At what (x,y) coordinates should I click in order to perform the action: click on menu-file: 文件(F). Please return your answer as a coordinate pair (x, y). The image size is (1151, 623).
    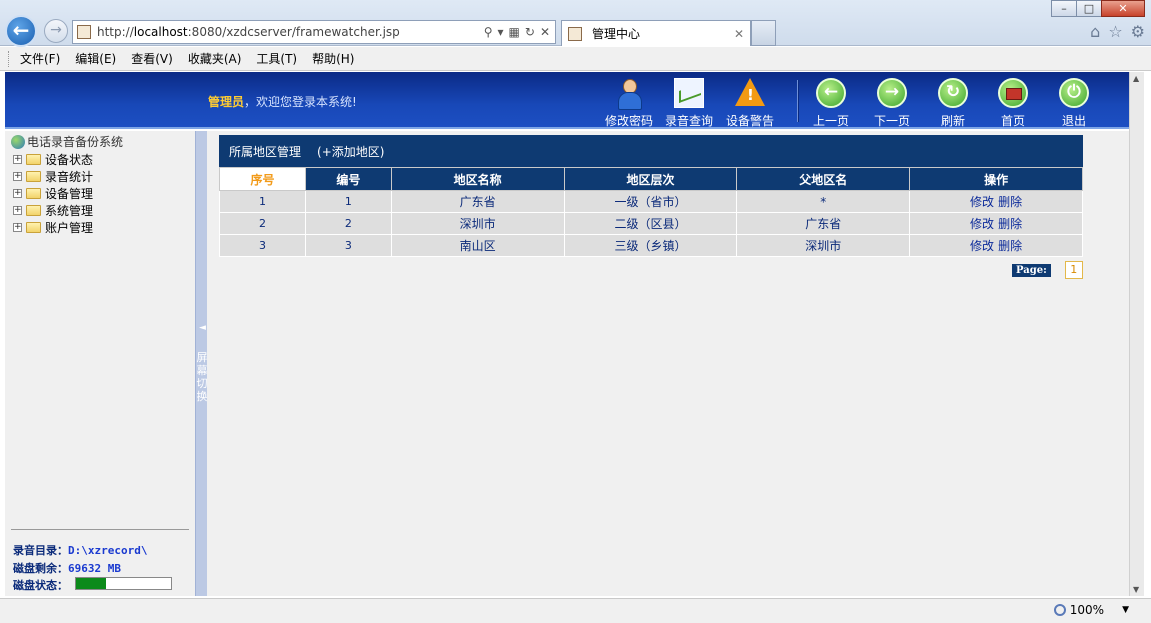
    Looking at the image, I should click on (40, 58).